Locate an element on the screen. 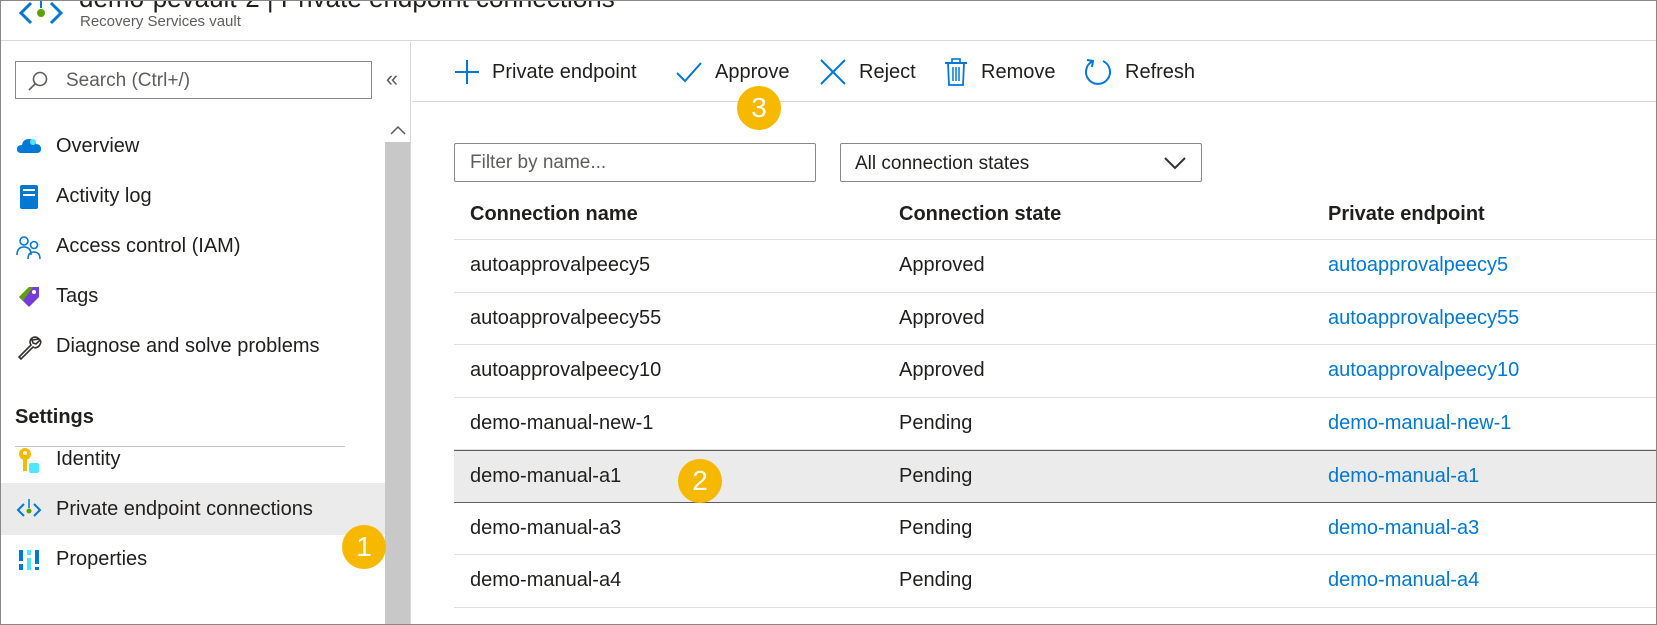 This screenshot has width=1657, height=625. connection-state-dropdown: All connection states is located at coordinates (1021, 162).